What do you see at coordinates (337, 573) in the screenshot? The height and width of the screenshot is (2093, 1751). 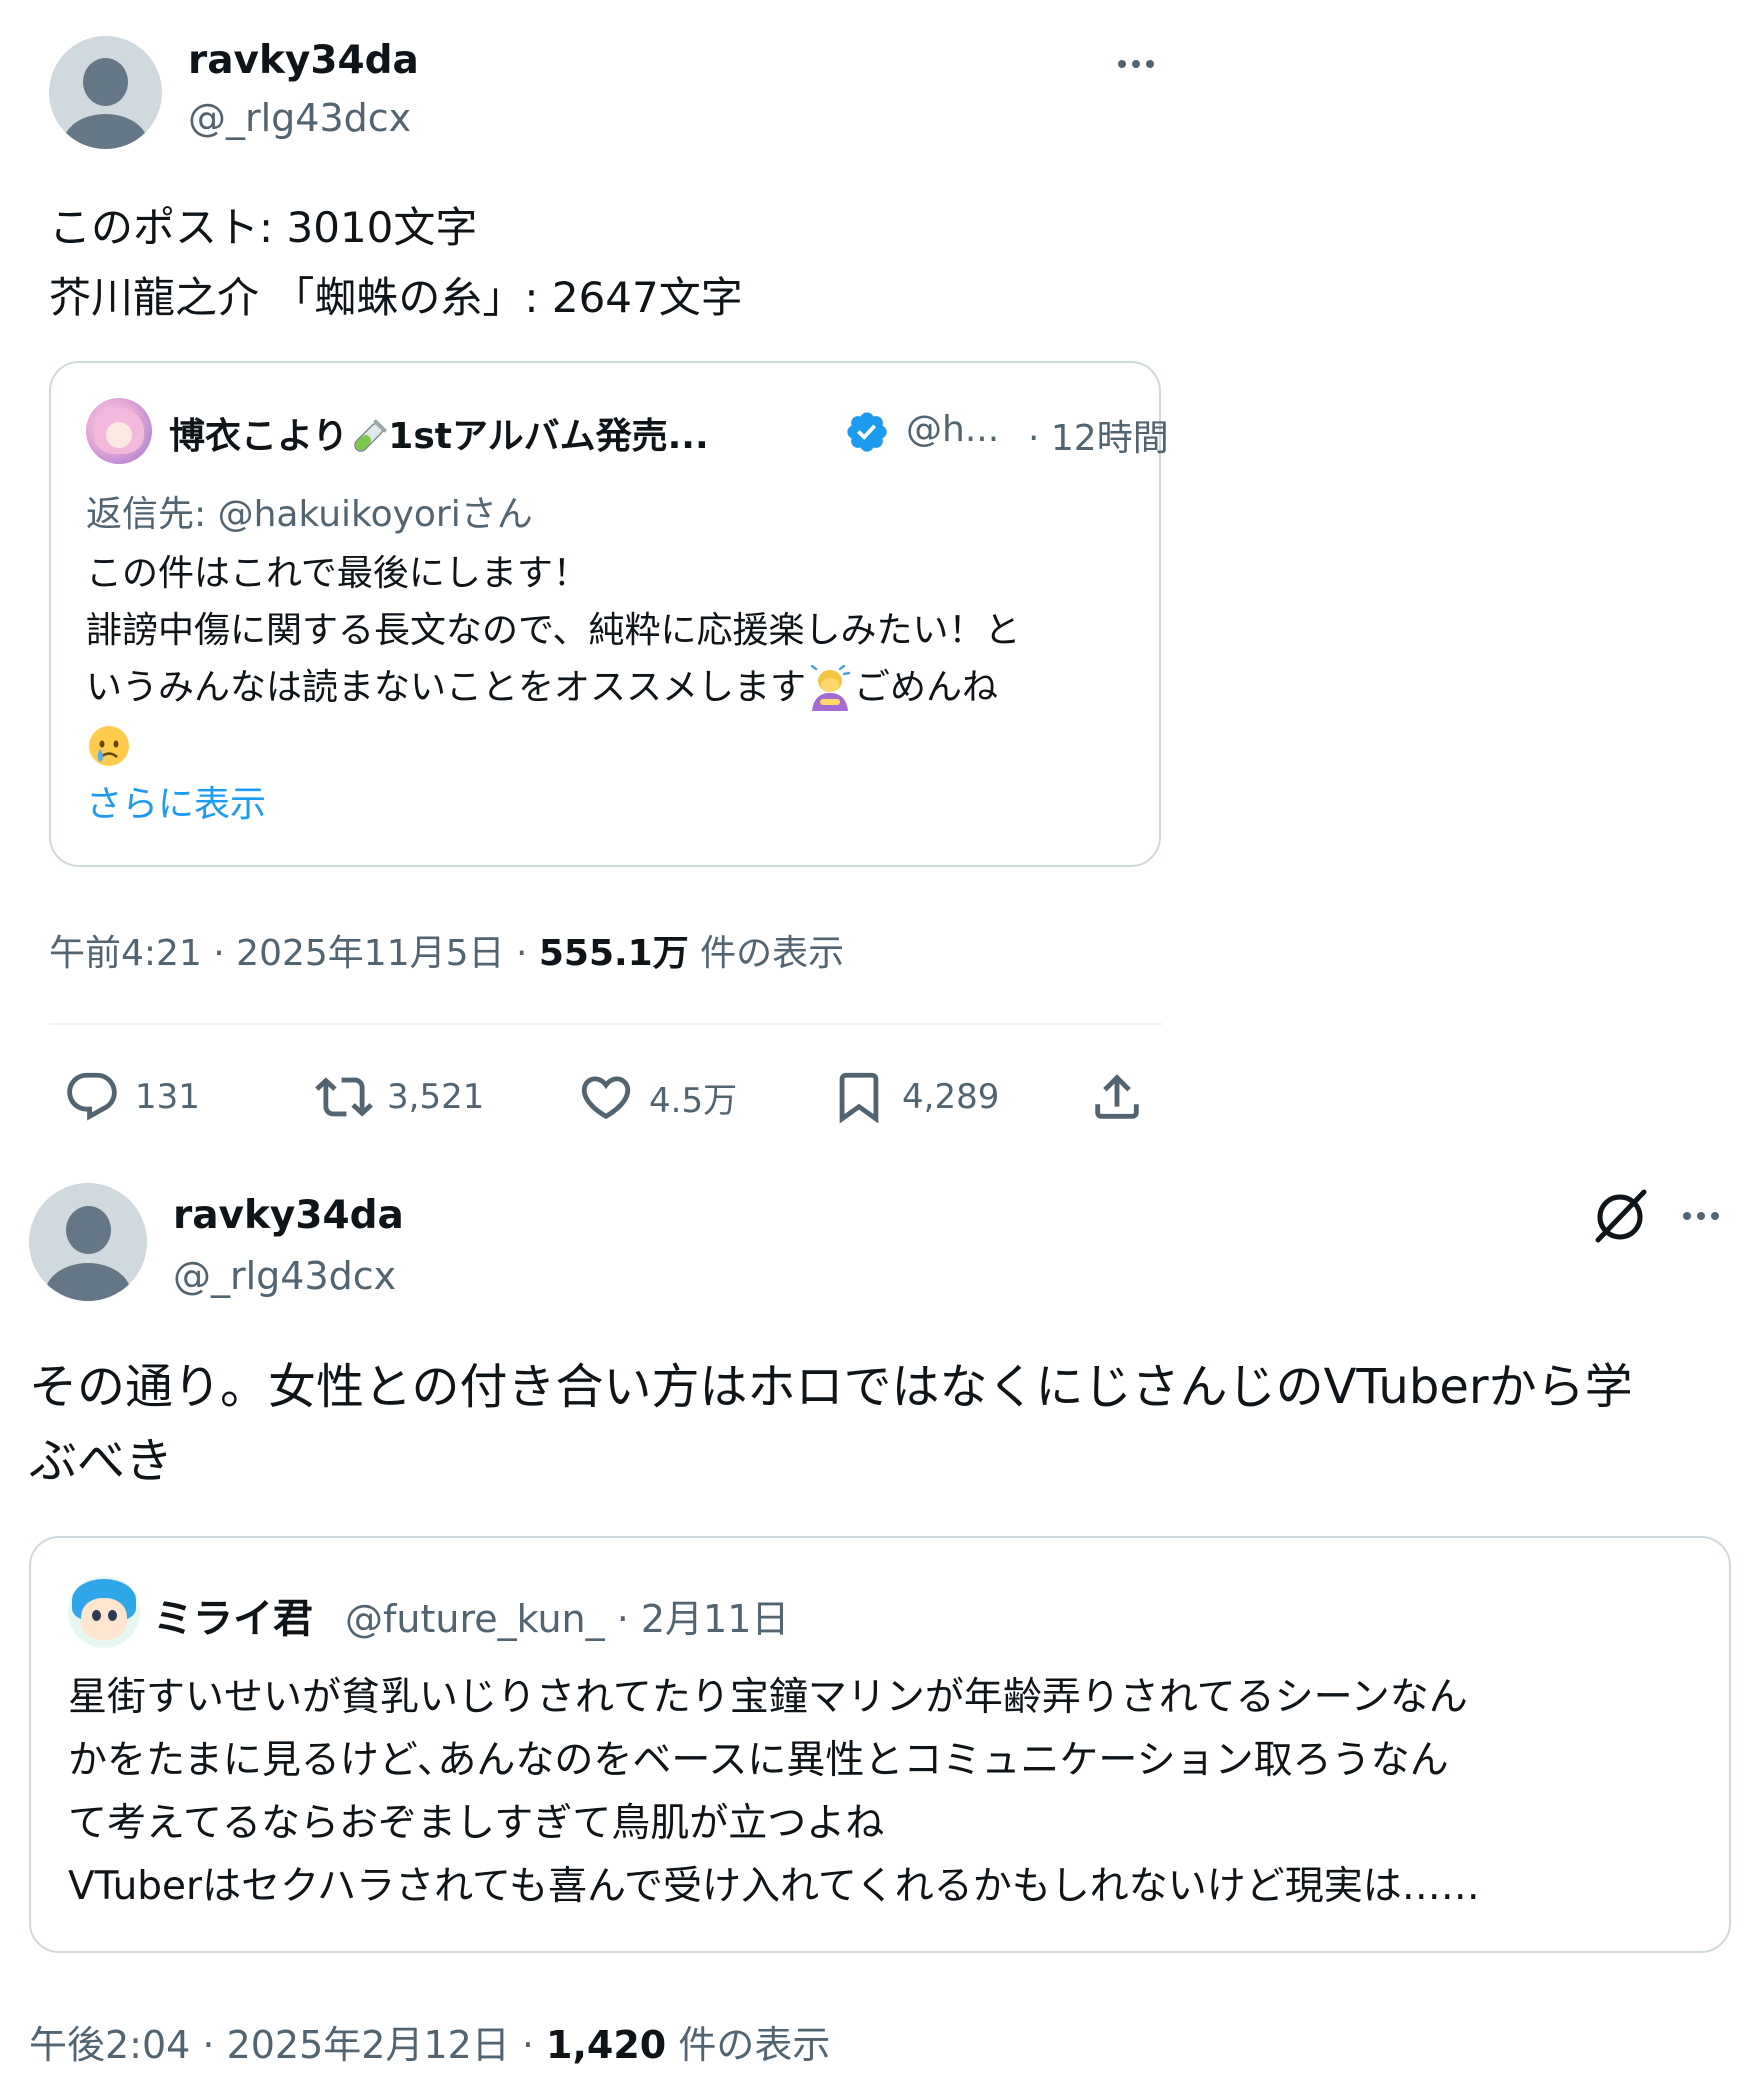 I see `quoted-text-line: この件はこれで最後にします！` at bounding box center [337, 573].